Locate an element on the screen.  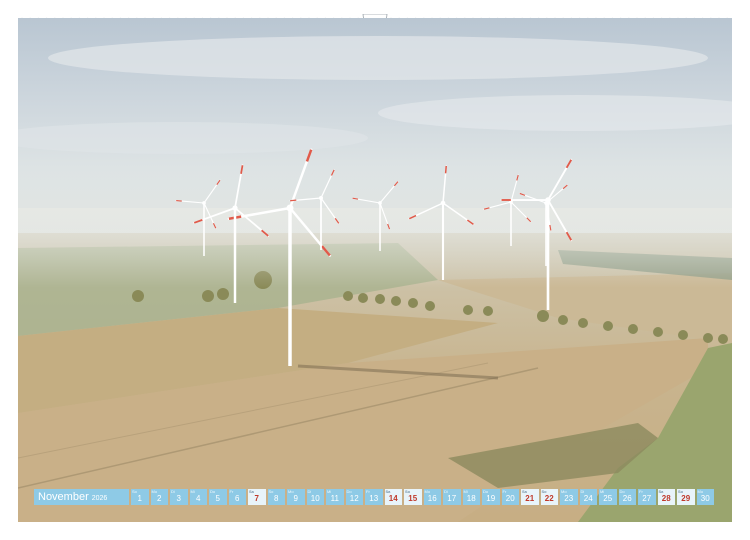
day-cell: Mo 2 is located at coordinates (159, 497).